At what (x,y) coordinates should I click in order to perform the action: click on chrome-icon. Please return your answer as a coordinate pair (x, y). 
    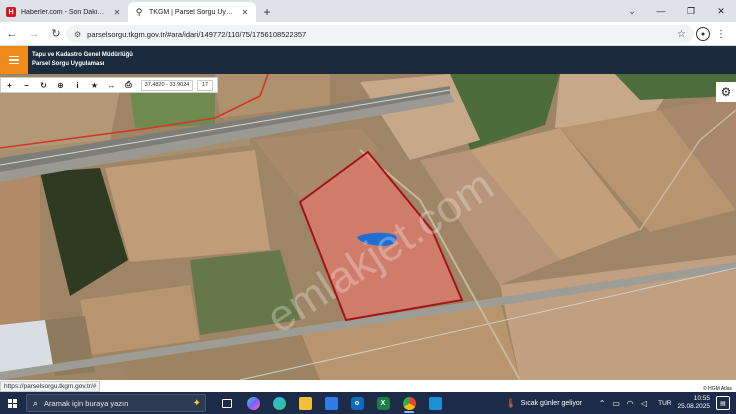
    Looking at the image, I should click on (409, 403).